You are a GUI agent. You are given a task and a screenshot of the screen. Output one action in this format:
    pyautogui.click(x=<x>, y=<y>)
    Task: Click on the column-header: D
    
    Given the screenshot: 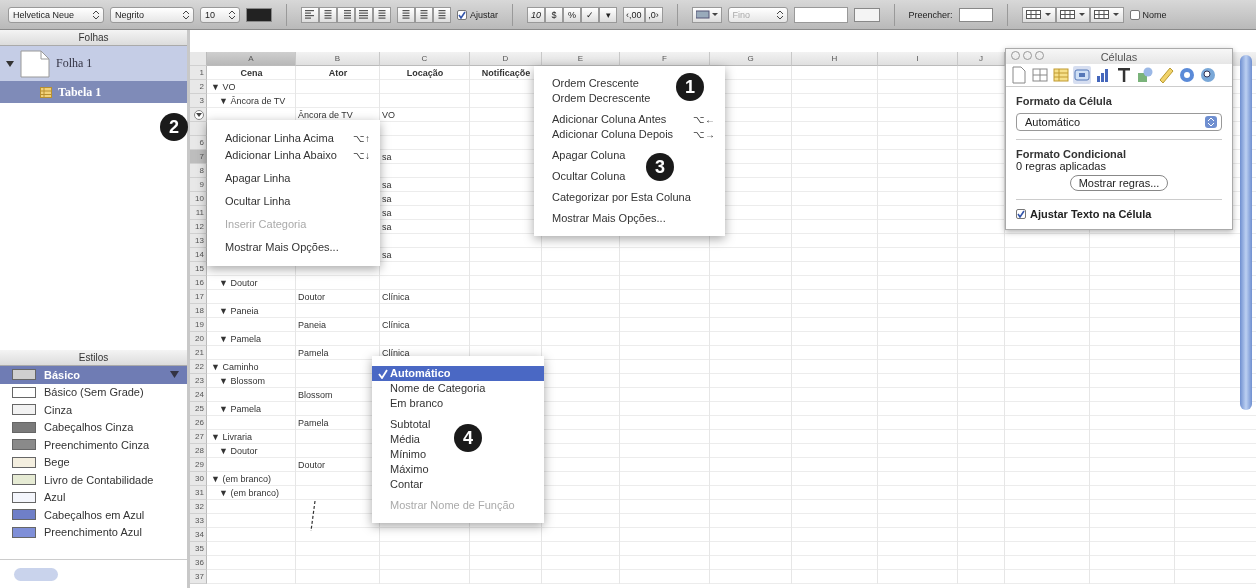 What is the action you would take?
    pyautogui.click(x=506, y=59)
    